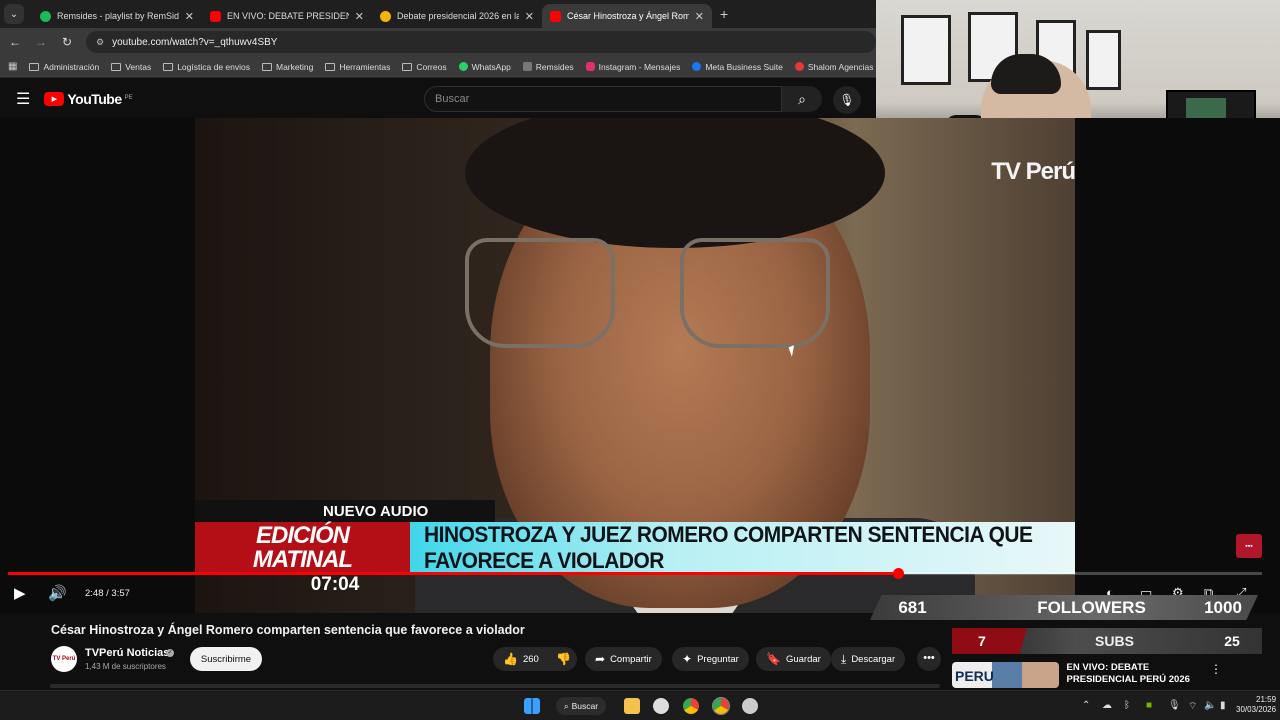 The height and width of the screenshot is (720, 1280). What do you see at coordinates (131, 67) in the screenshot?
I see `bookmark-folder: Ventas` at bounding box center [131, 67].